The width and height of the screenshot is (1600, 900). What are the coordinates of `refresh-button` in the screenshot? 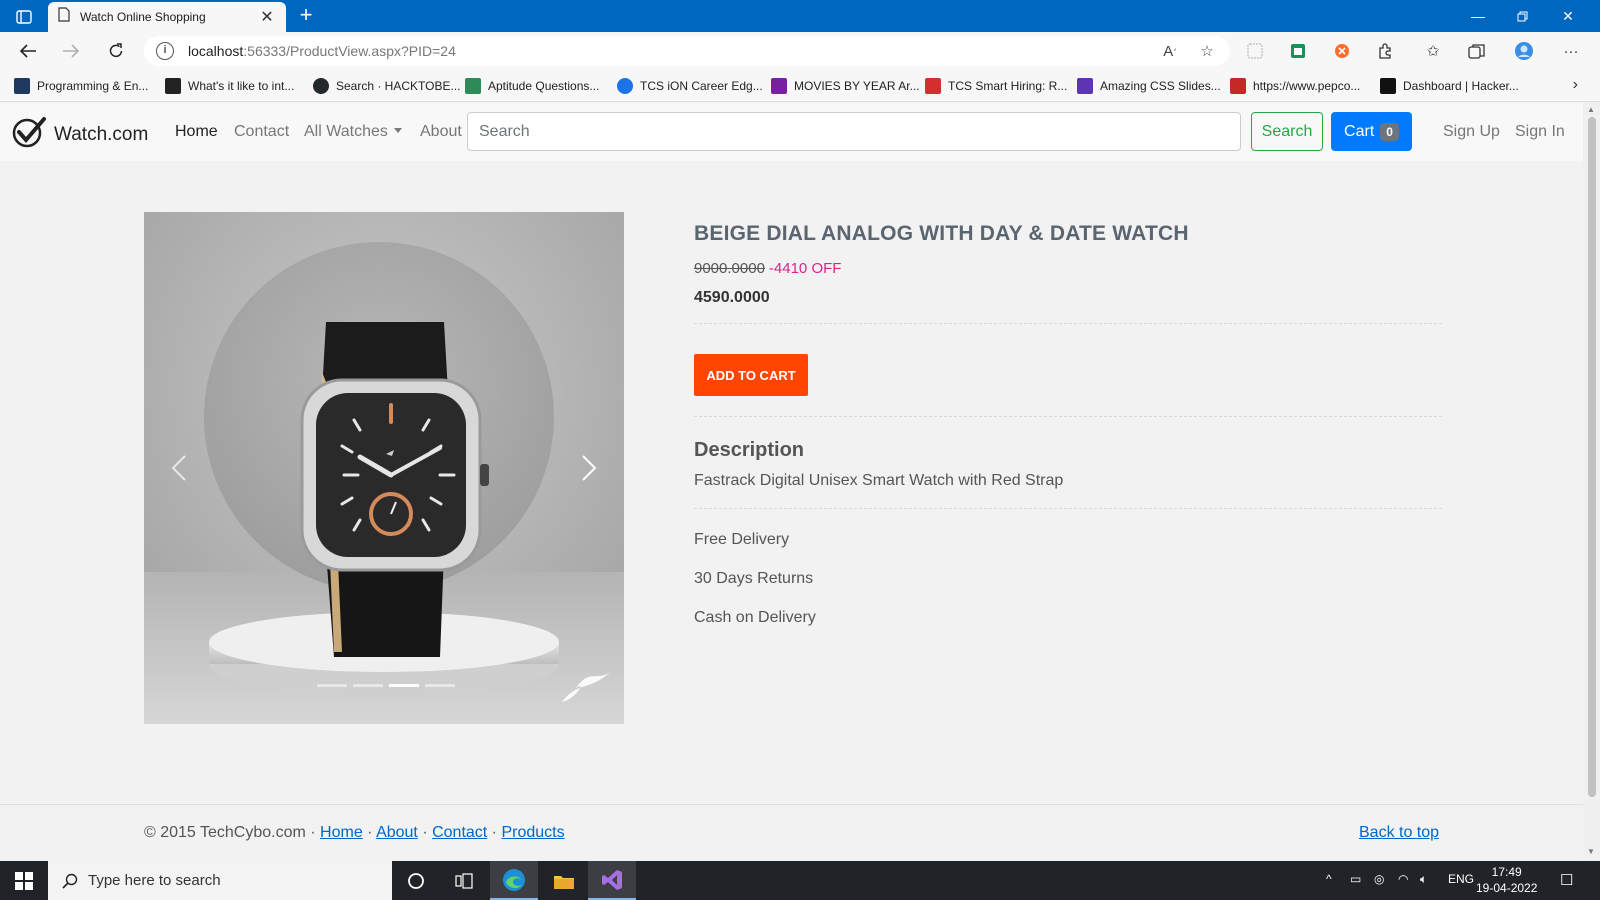 It's located at (116, 51).